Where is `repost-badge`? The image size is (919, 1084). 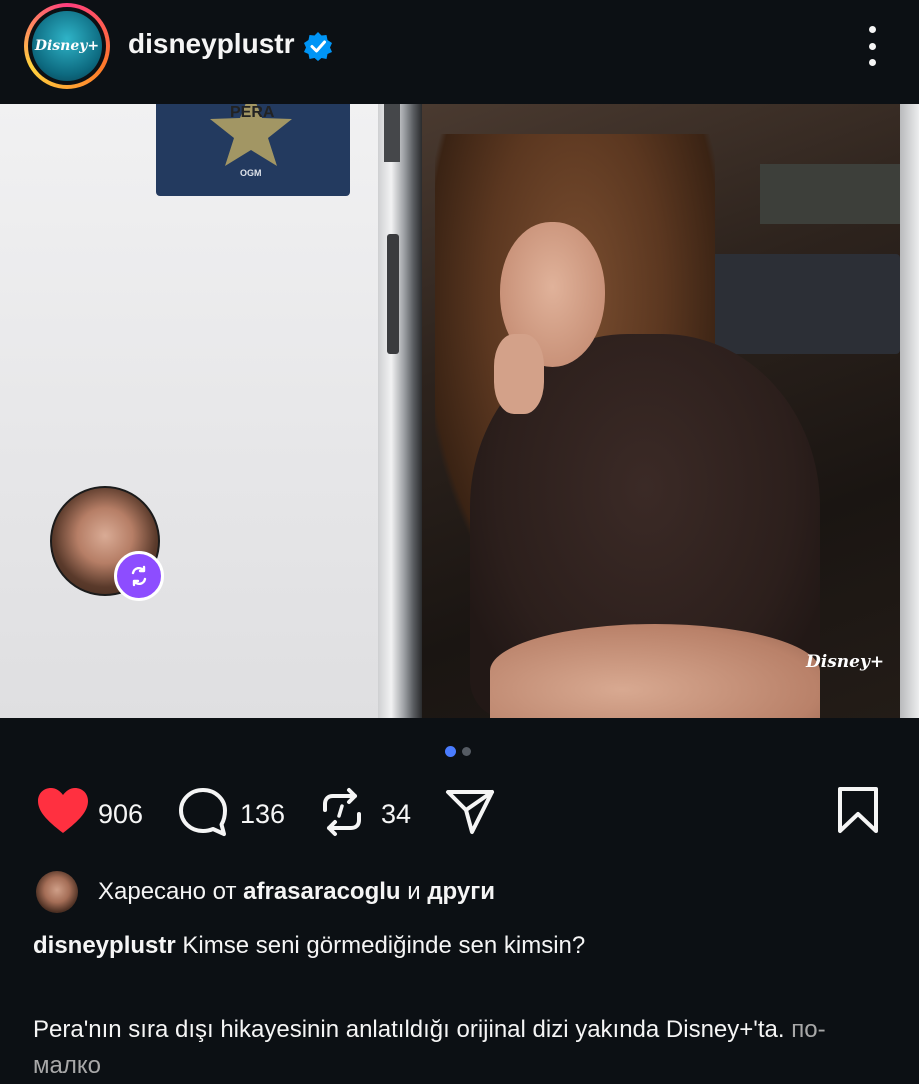 repost-badge is located at coordinates (139, 576).